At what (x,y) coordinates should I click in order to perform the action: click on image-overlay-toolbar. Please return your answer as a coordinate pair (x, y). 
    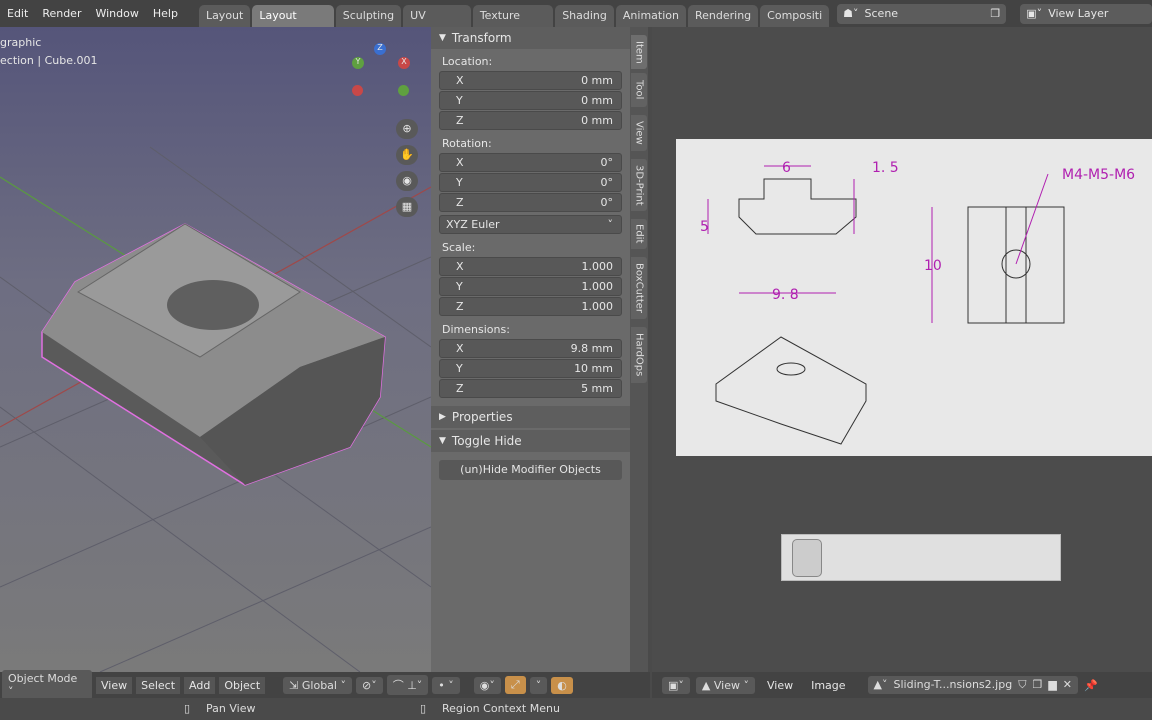
    Looking at the image, I should click on (921, 557).